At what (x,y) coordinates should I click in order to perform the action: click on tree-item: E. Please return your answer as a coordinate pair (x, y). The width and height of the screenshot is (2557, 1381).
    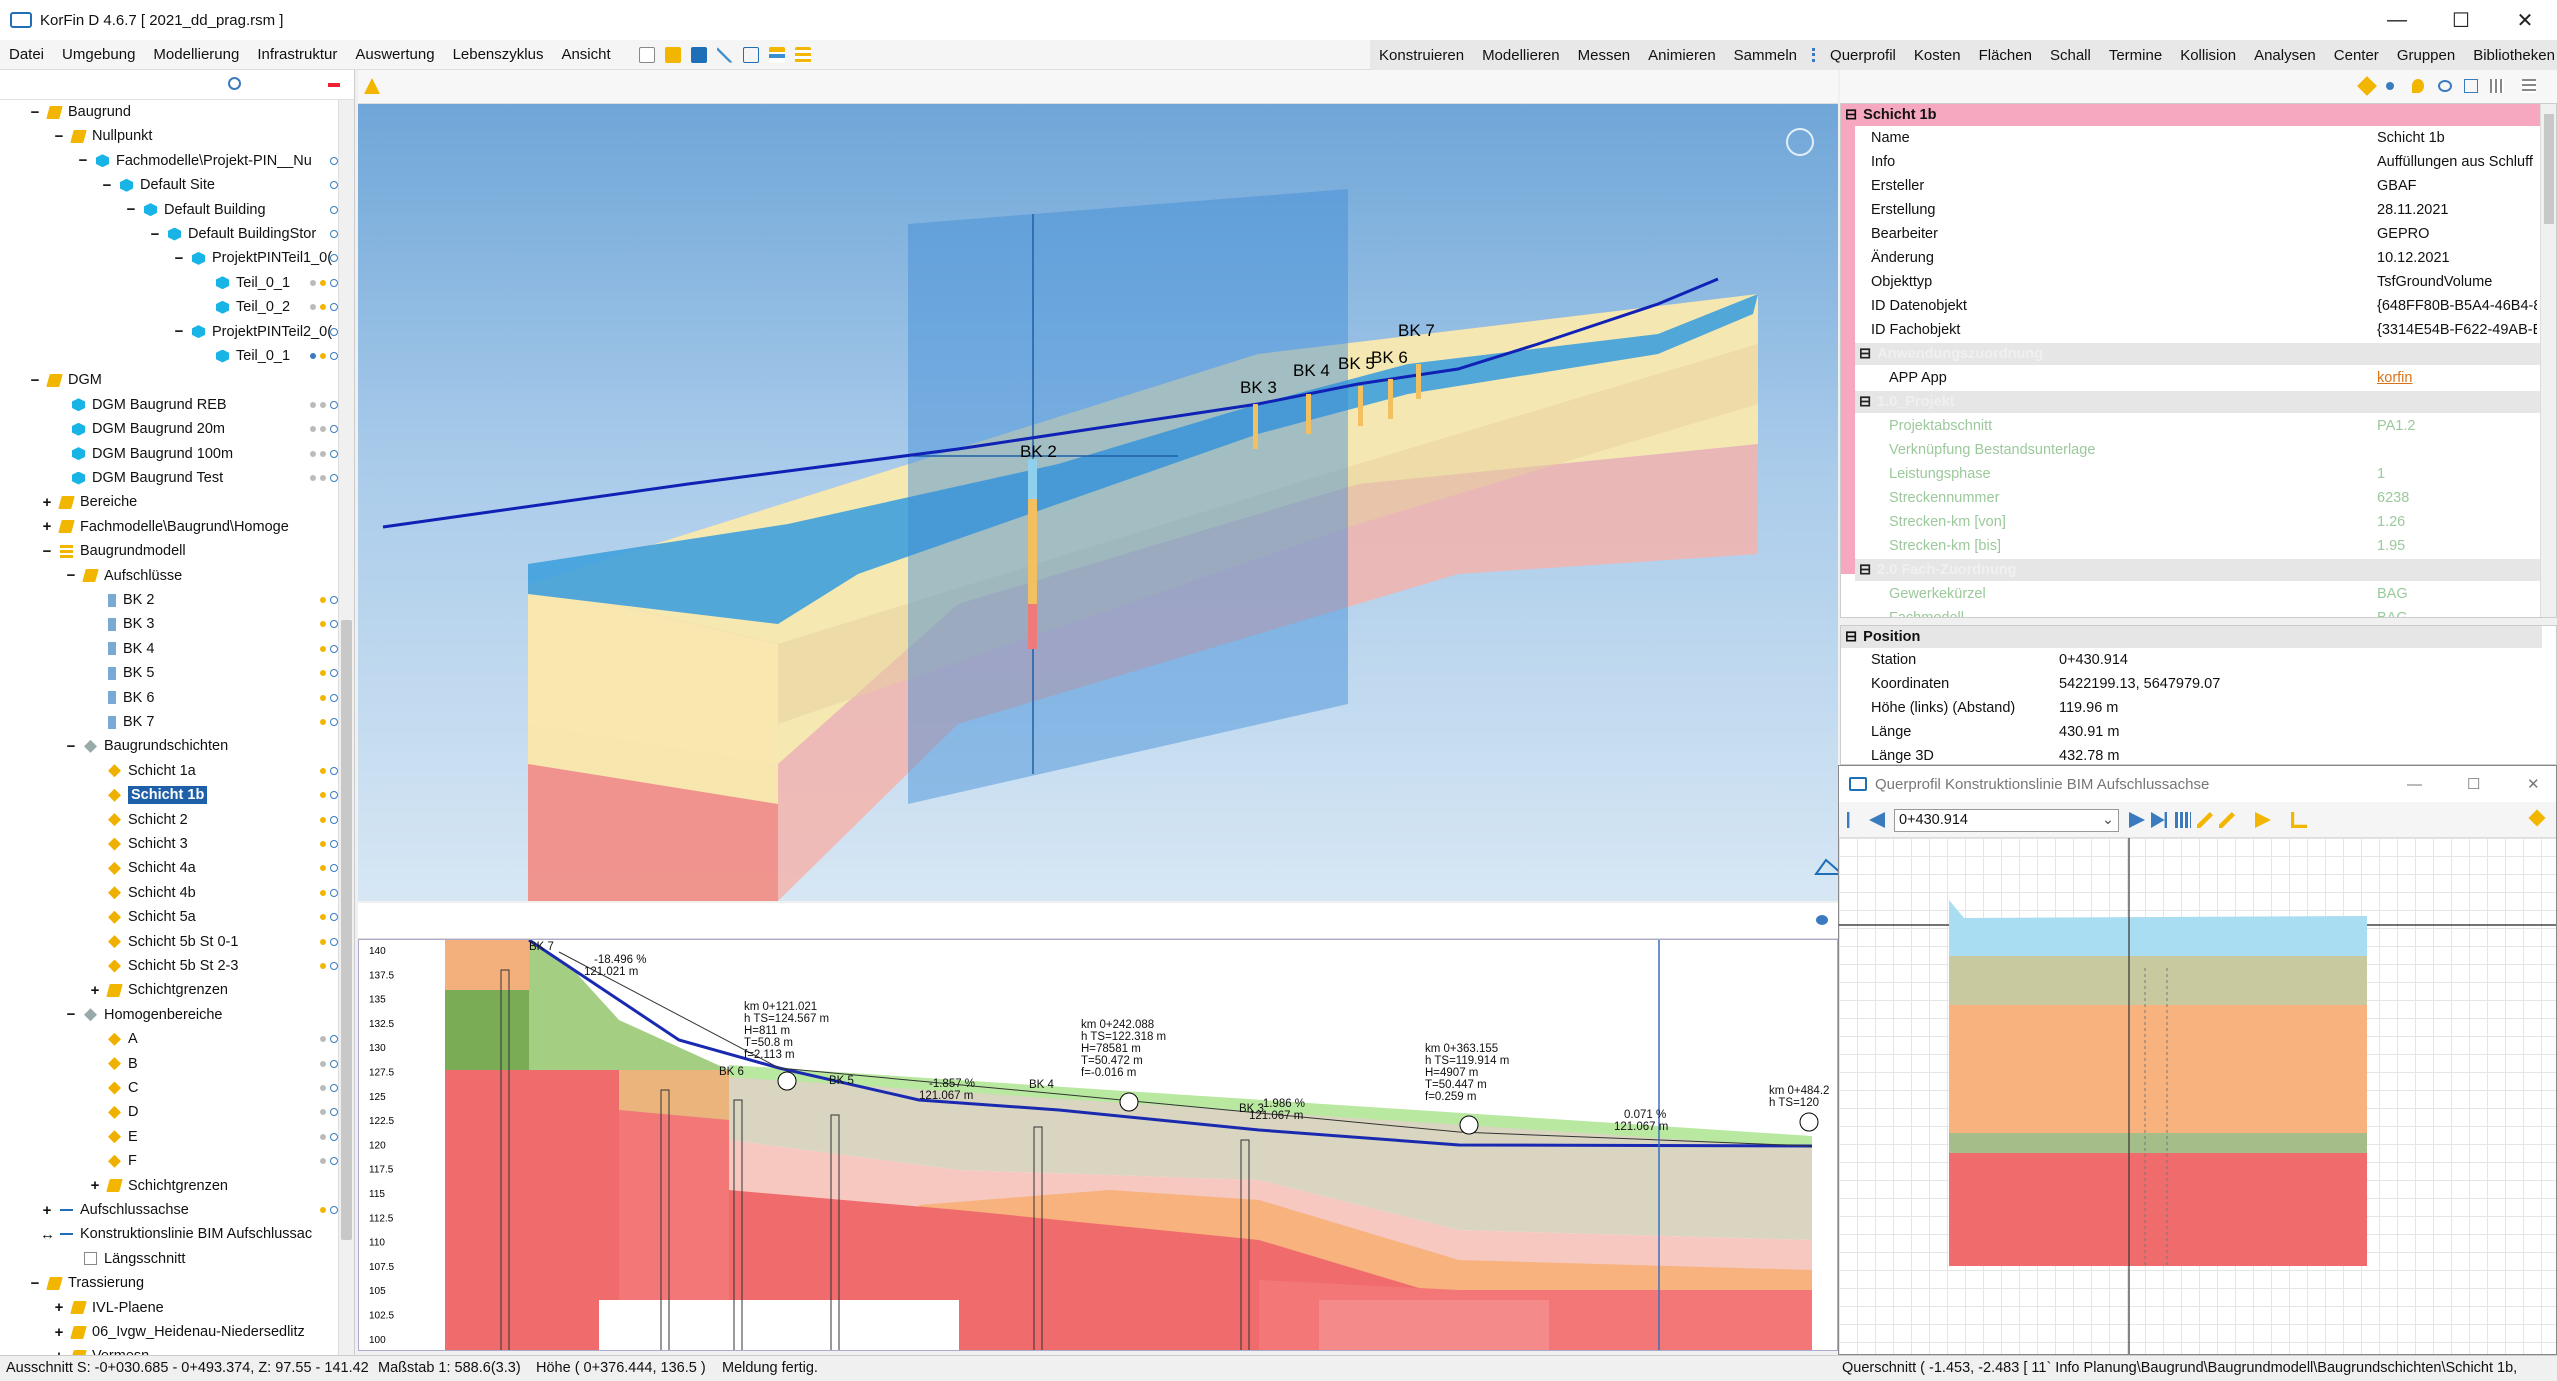
    Looking at the image, I should click on (213, 1137).